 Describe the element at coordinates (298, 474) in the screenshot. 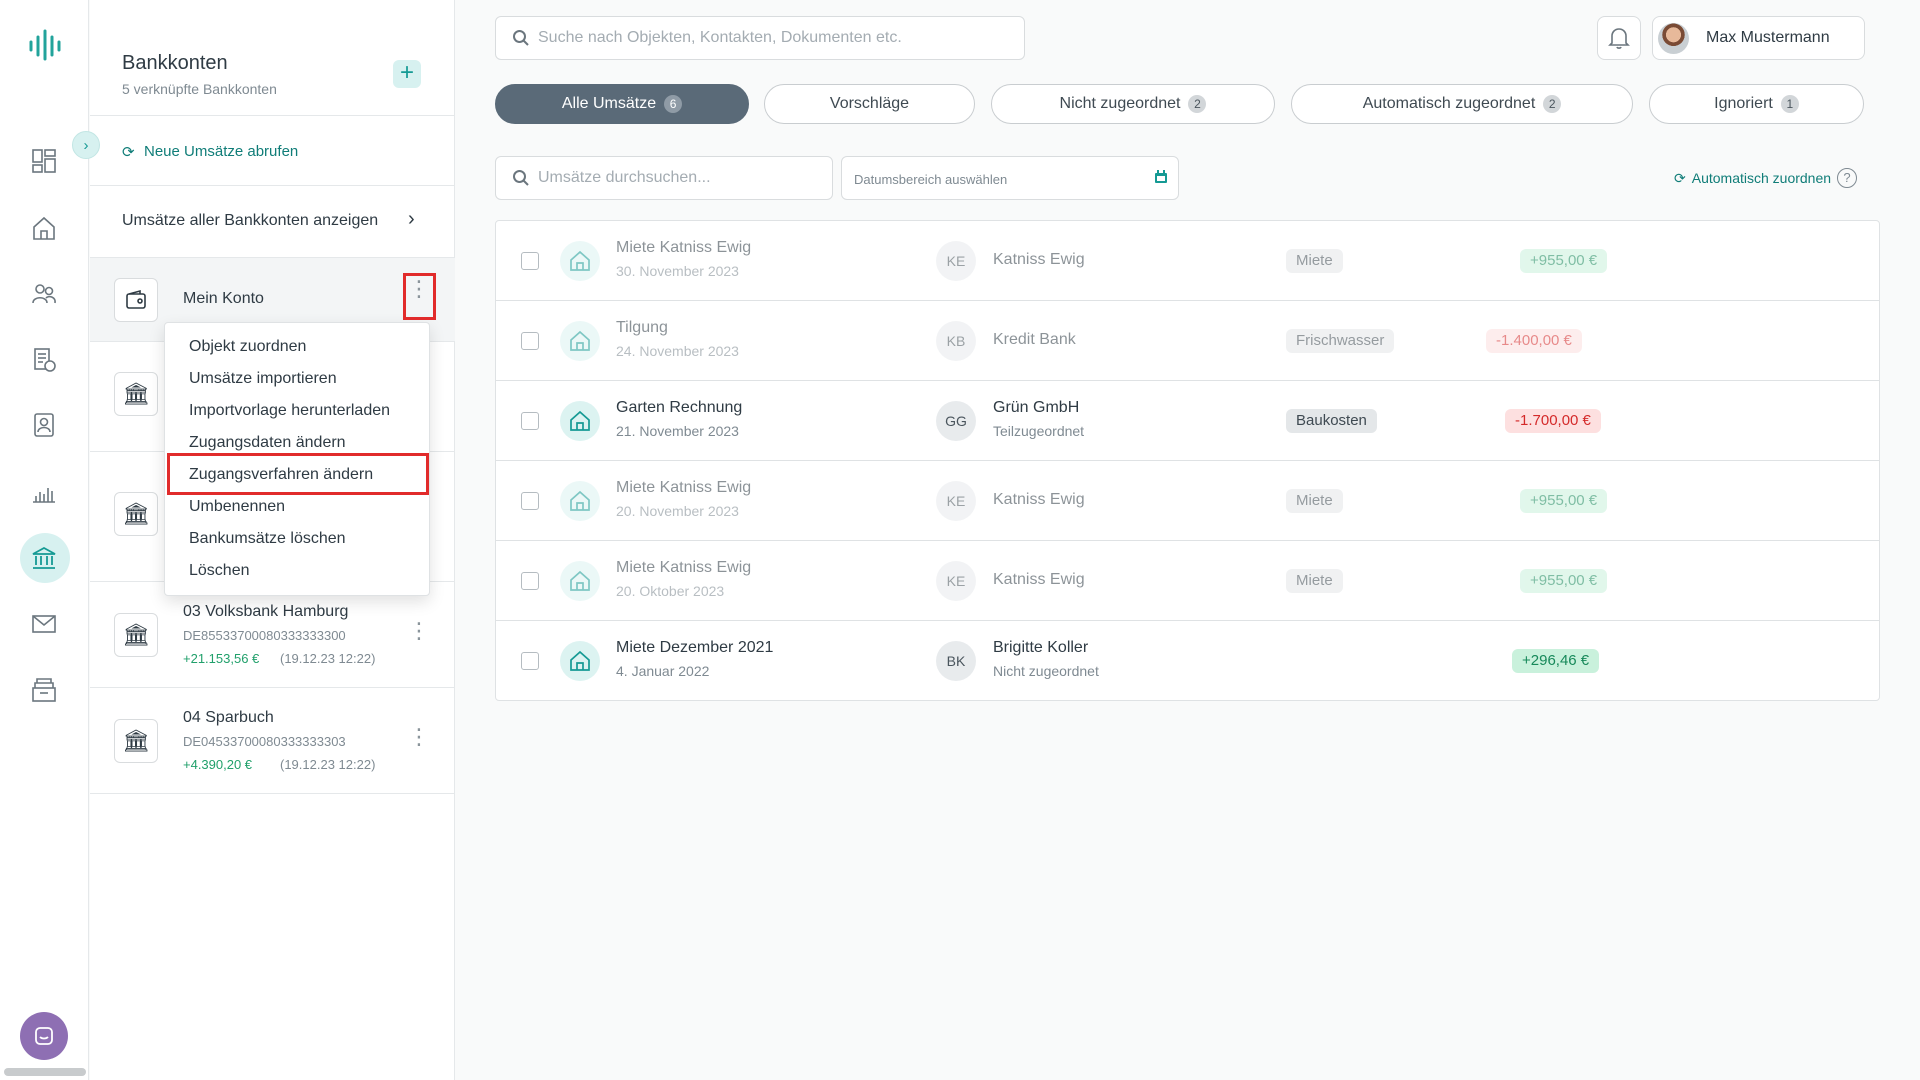

I see `highlight-menu-item` at that location.